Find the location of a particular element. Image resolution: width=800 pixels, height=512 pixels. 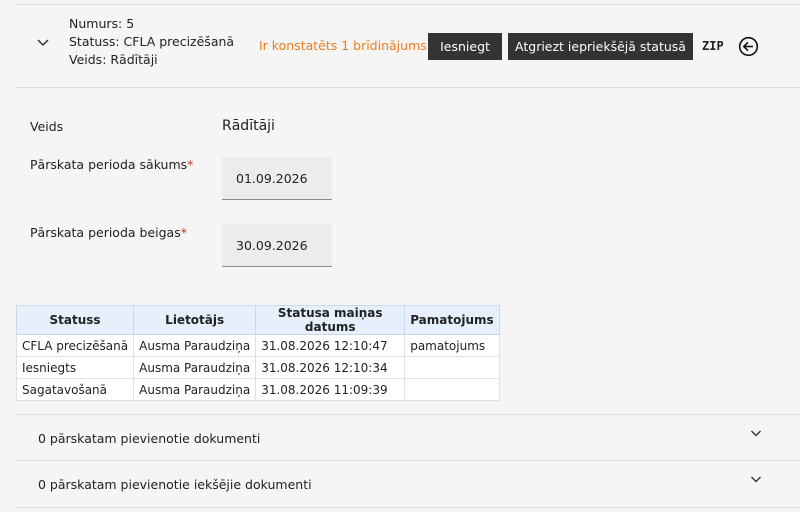

period-start-label-text: Pārskata perioda sākums is located at coordinates (109, 164).